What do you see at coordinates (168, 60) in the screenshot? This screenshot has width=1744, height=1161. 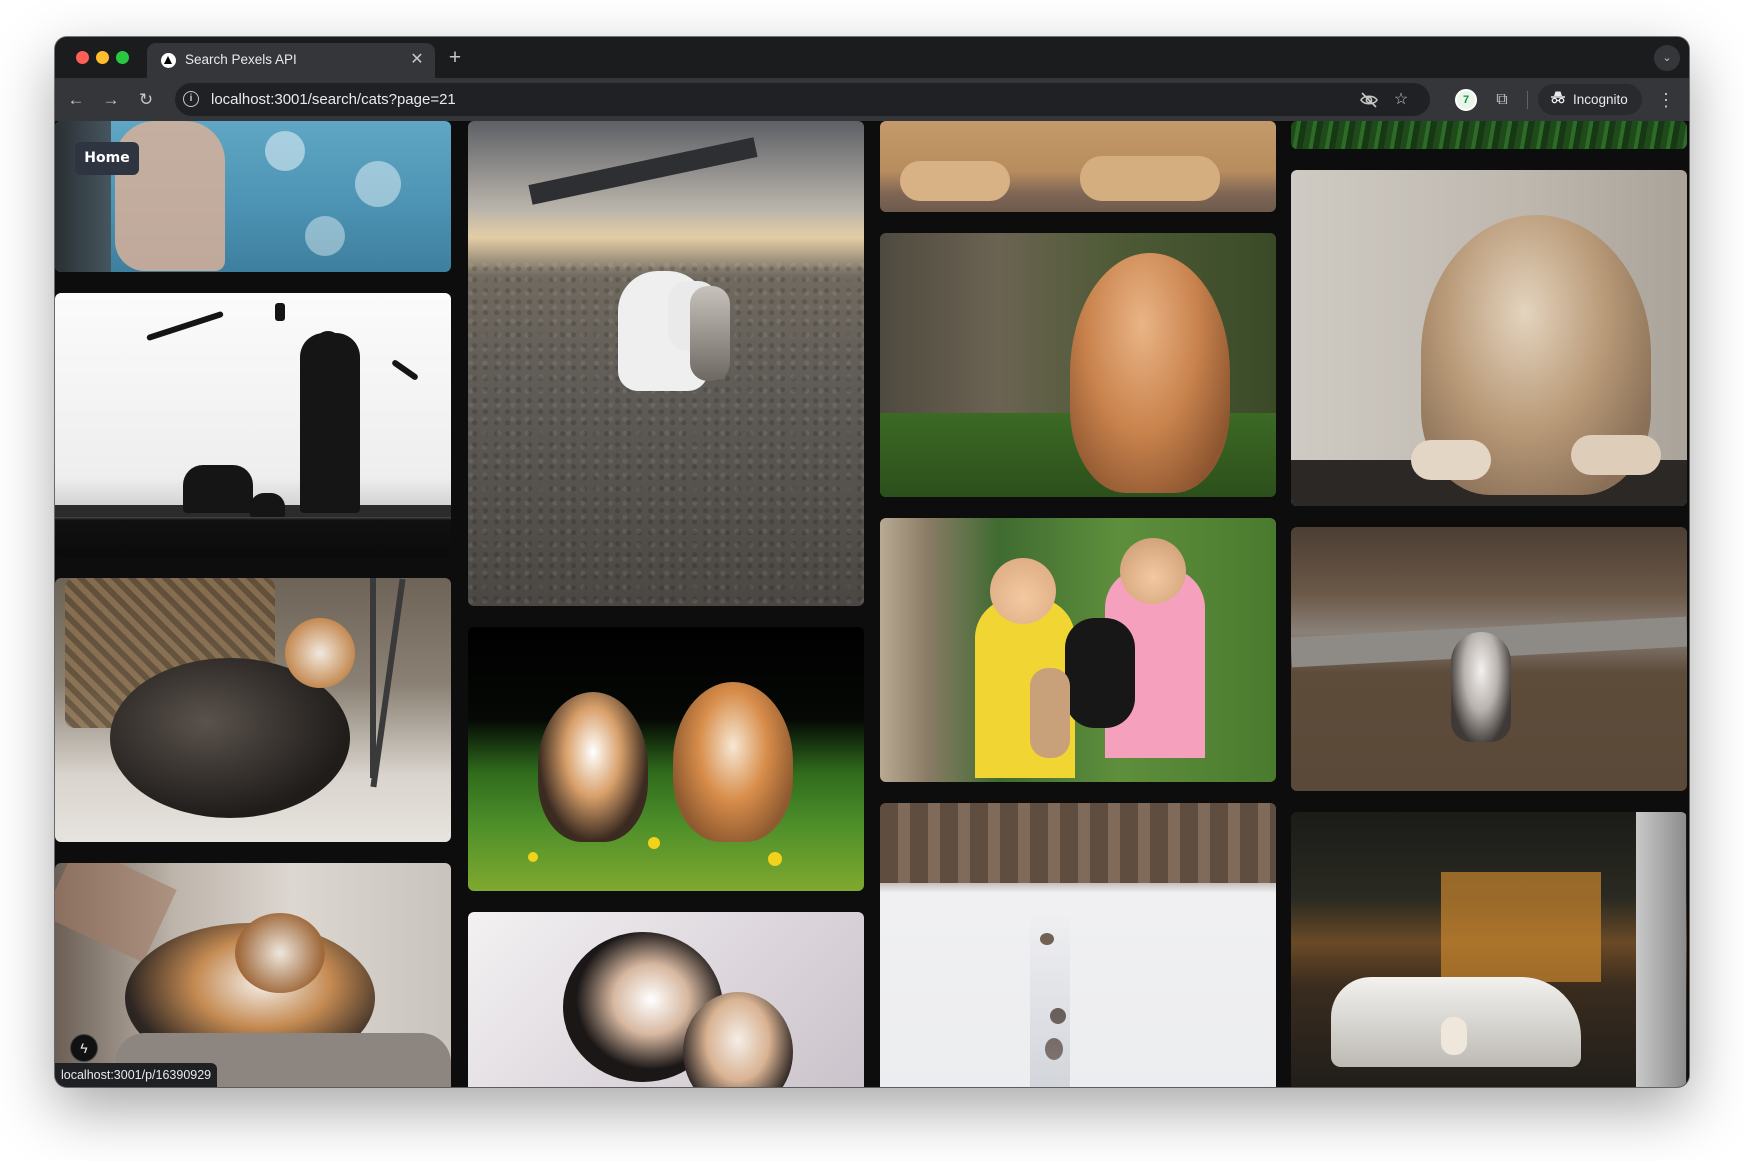 I see `triangle-icon` at bounding box center [168, 60].